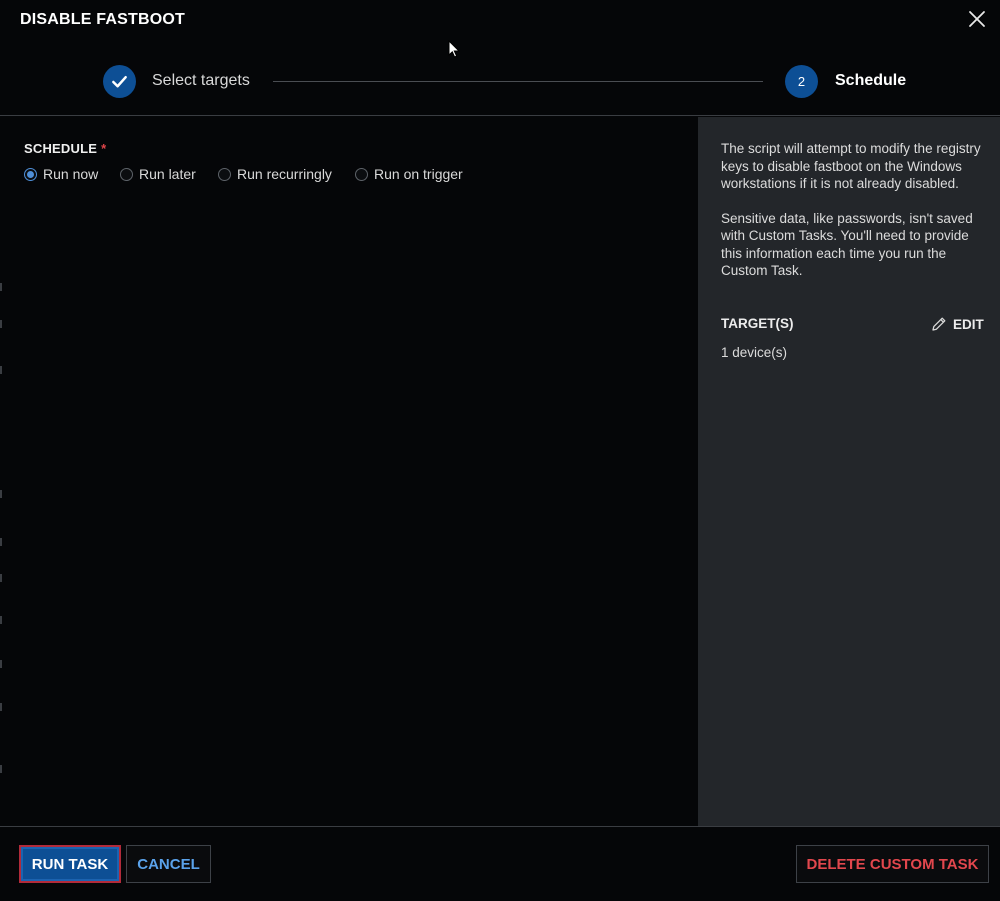 This screenshot has height=901, width=1000. What do you see at coordinates (61, 148) in the screenshot?
I see `schedule-heading-text: SCHEDULE` at bounding box center [61, 148].